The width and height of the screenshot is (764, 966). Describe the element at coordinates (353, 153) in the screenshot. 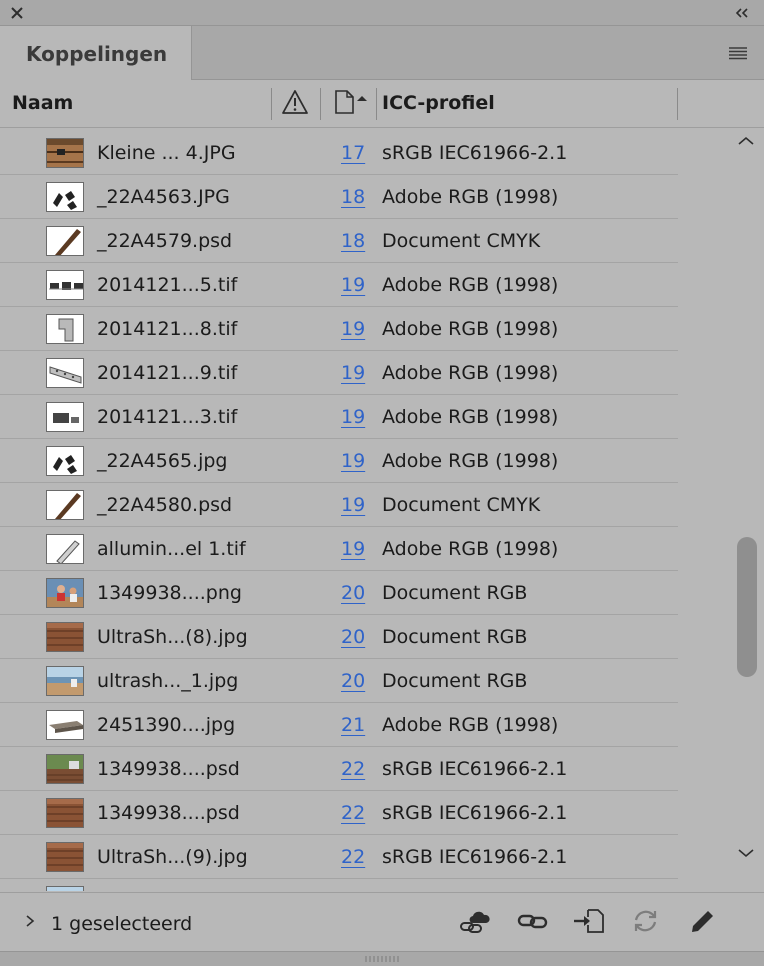

I see `page-link: 17` at that location.